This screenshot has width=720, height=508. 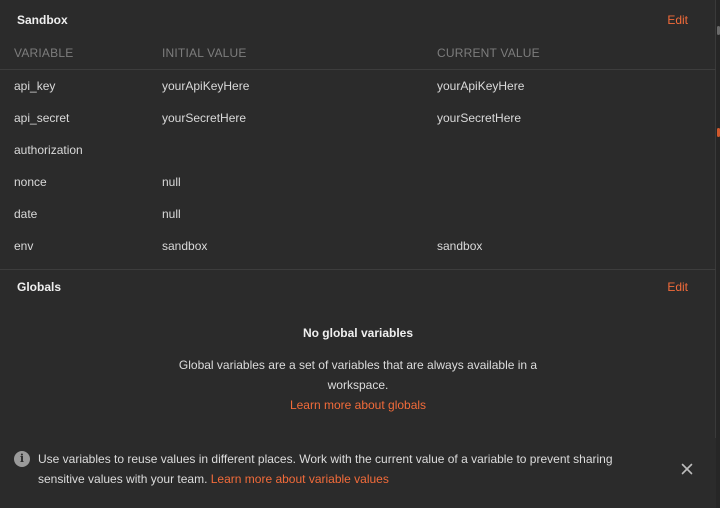 What do you see at coordinates (48, 150) in the screenshot?
I see `variable-name: authorization` at bounding box center [48, 150].